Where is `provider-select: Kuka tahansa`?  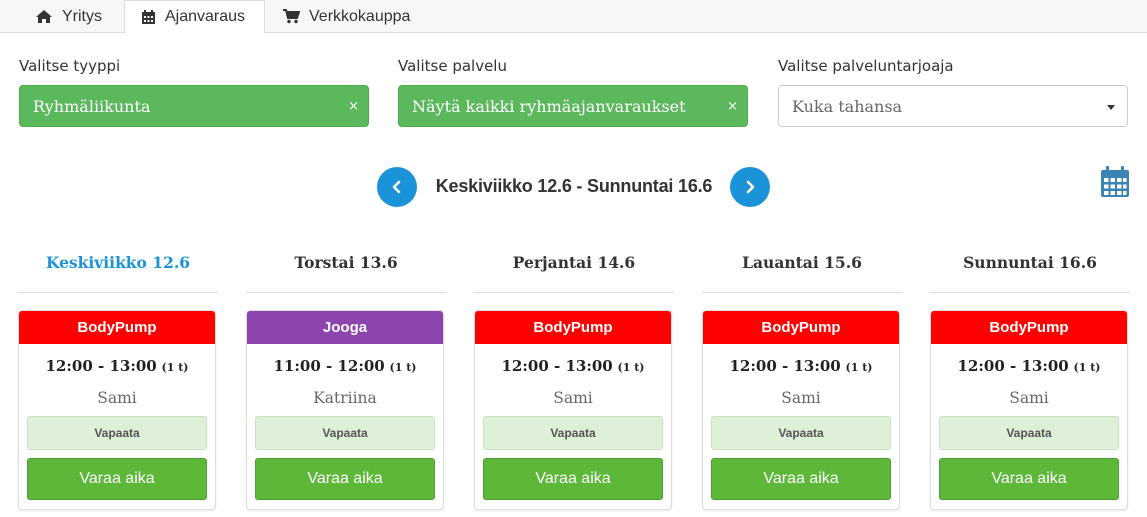 provider-select: Kuka tahansa is located at coordinates (953, 106).